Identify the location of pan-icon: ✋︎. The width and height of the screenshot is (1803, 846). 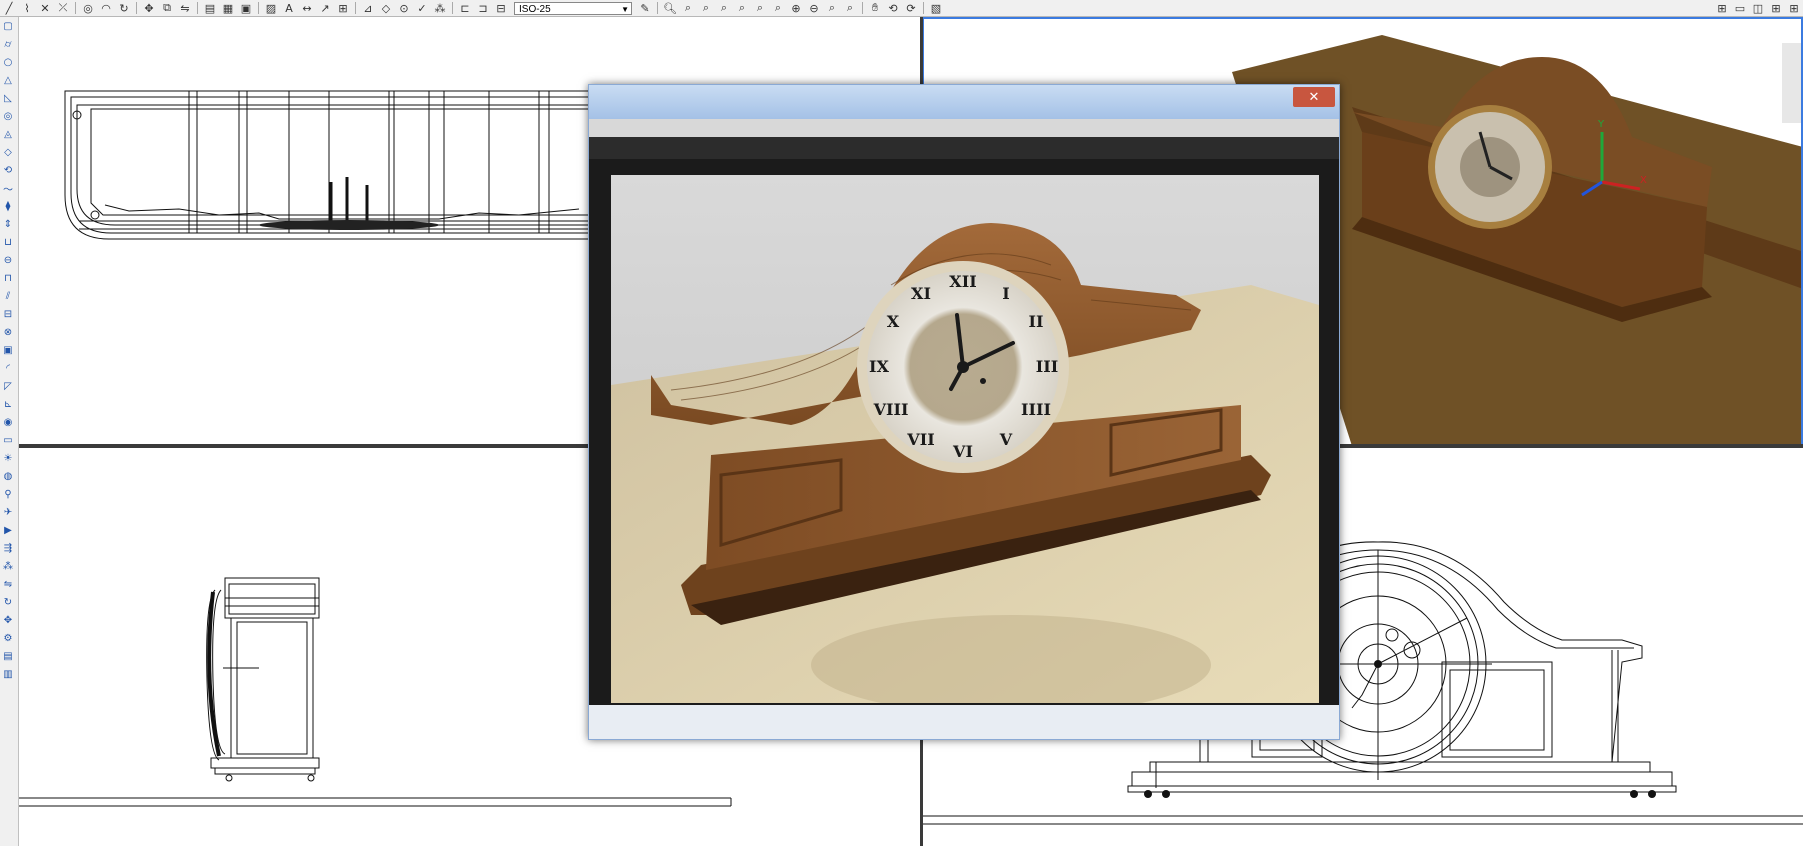
(875, 8).